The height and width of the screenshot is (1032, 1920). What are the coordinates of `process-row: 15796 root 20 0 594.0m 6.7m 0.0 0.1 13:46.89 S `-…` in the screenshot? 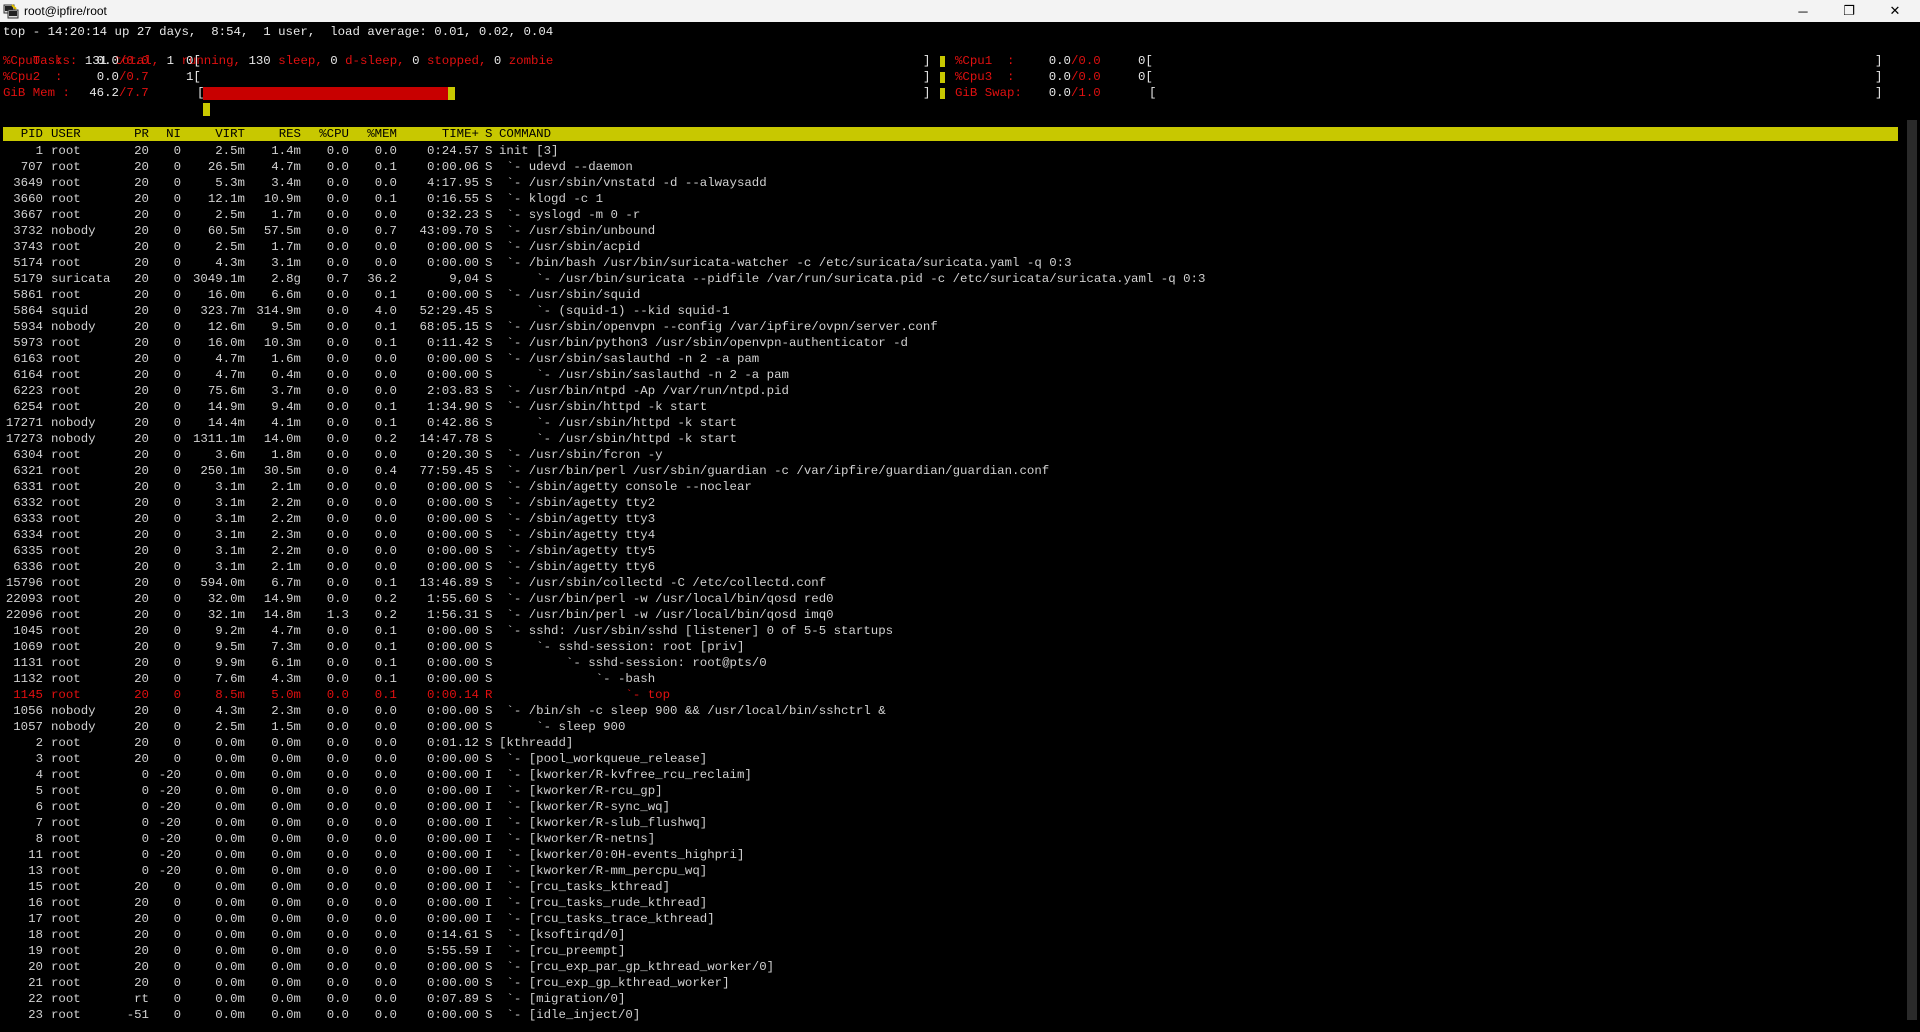 It's located at (950, 583).